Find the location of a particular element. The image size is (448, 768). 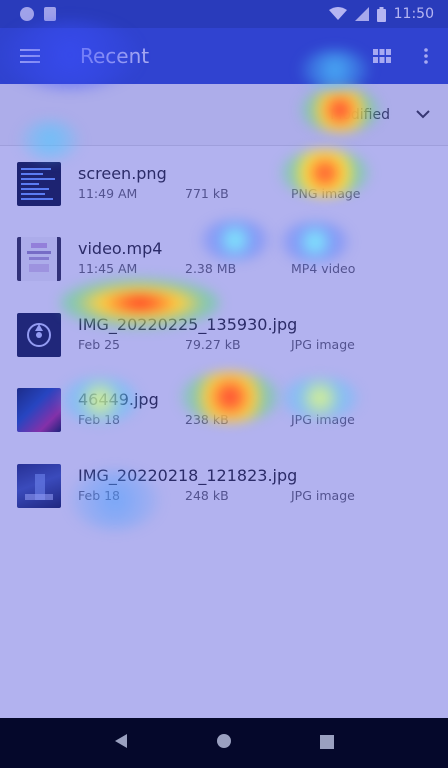

file-row-46449-jpg: 46449.jpg Feb 18 238 kB JPG image is located at coordinates (224, 411).